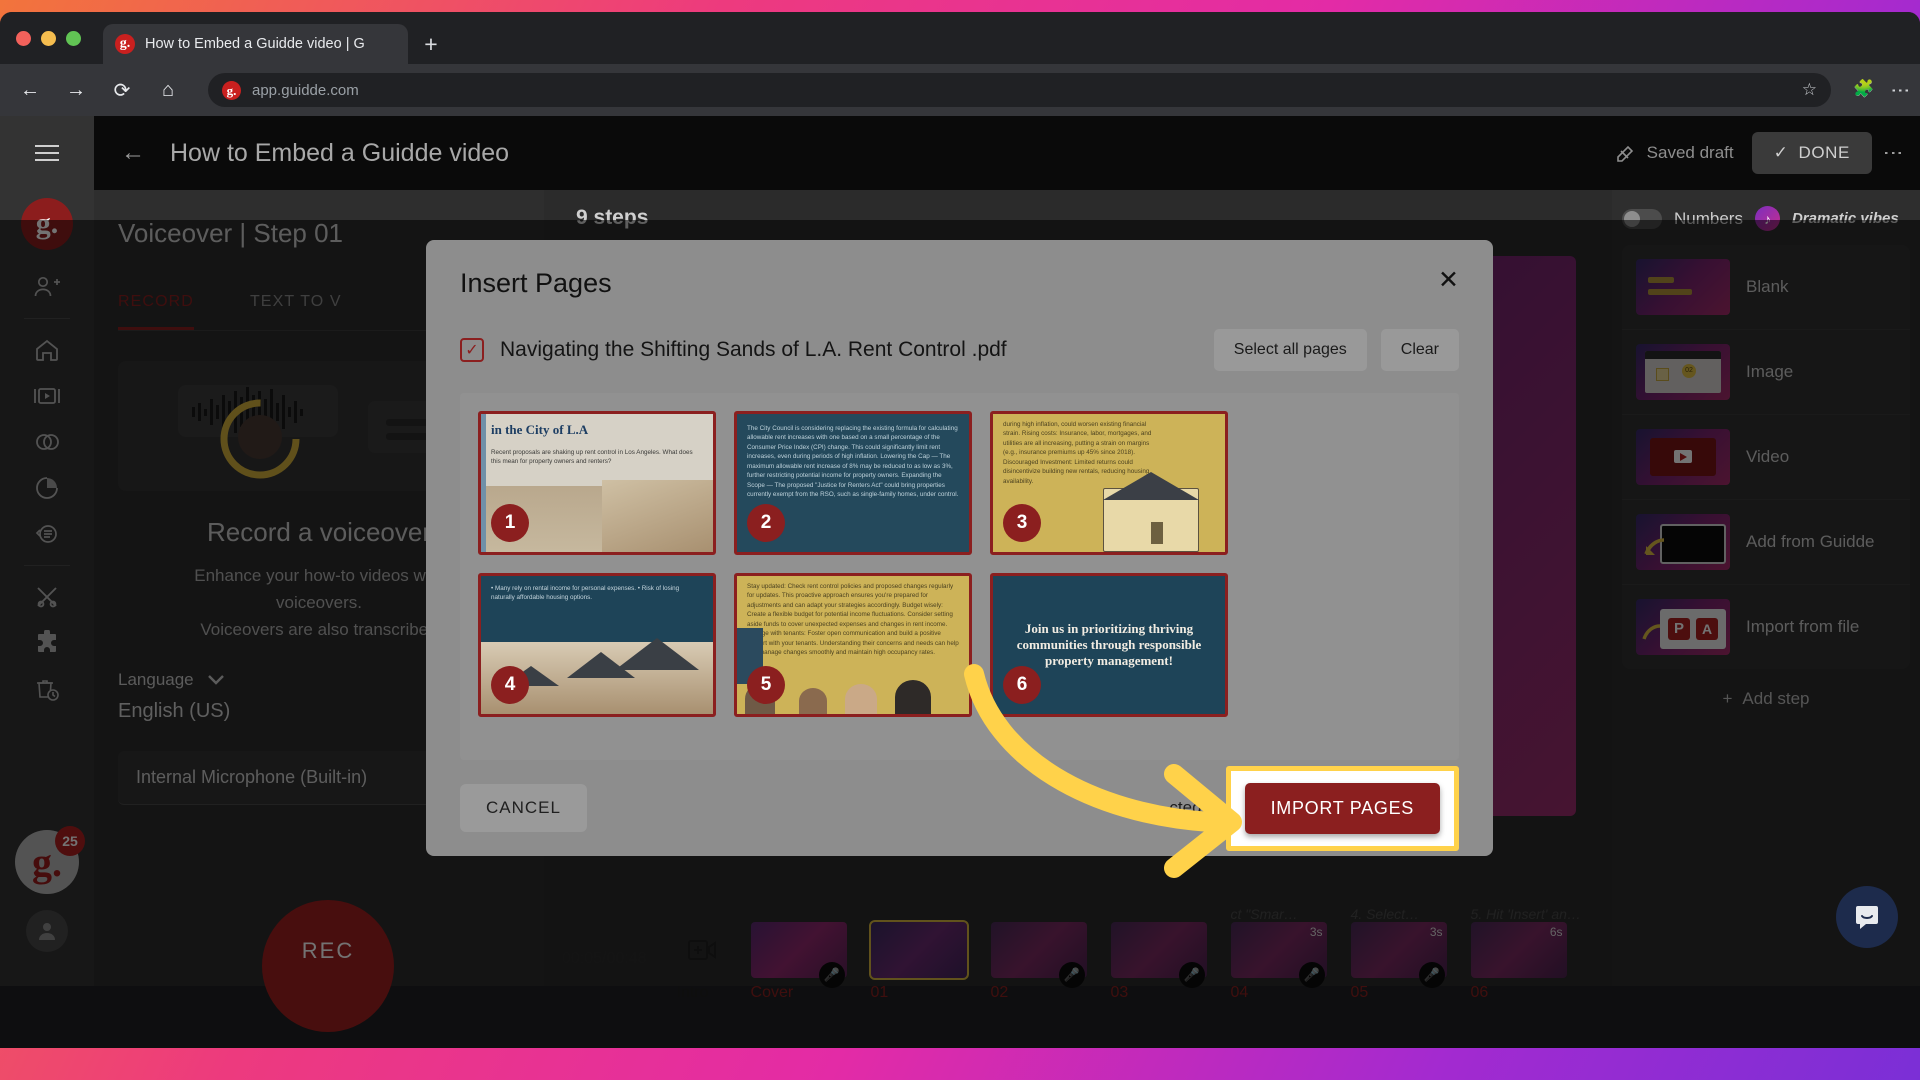 This screenshot has width=1920, height=1080. I want to click on forward-icon: →, so click(76, 90).